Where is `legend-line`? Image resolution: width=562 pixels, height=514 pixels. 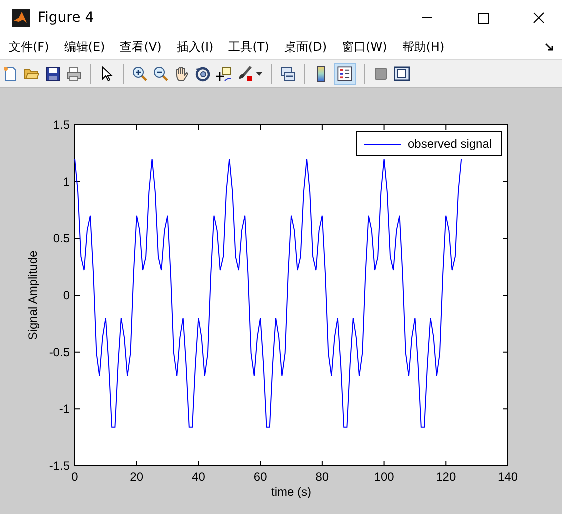 legend-line is located at coordinates (383, 144).